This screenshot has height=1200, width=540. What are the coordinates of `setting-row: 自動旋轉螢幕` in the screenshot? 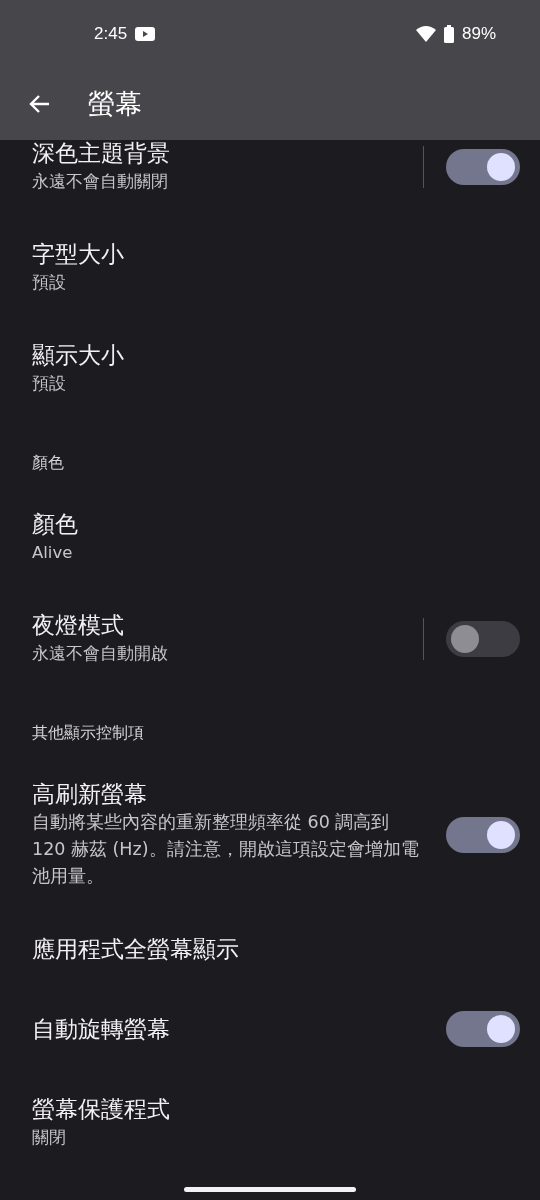 It's located at (270, 1029).